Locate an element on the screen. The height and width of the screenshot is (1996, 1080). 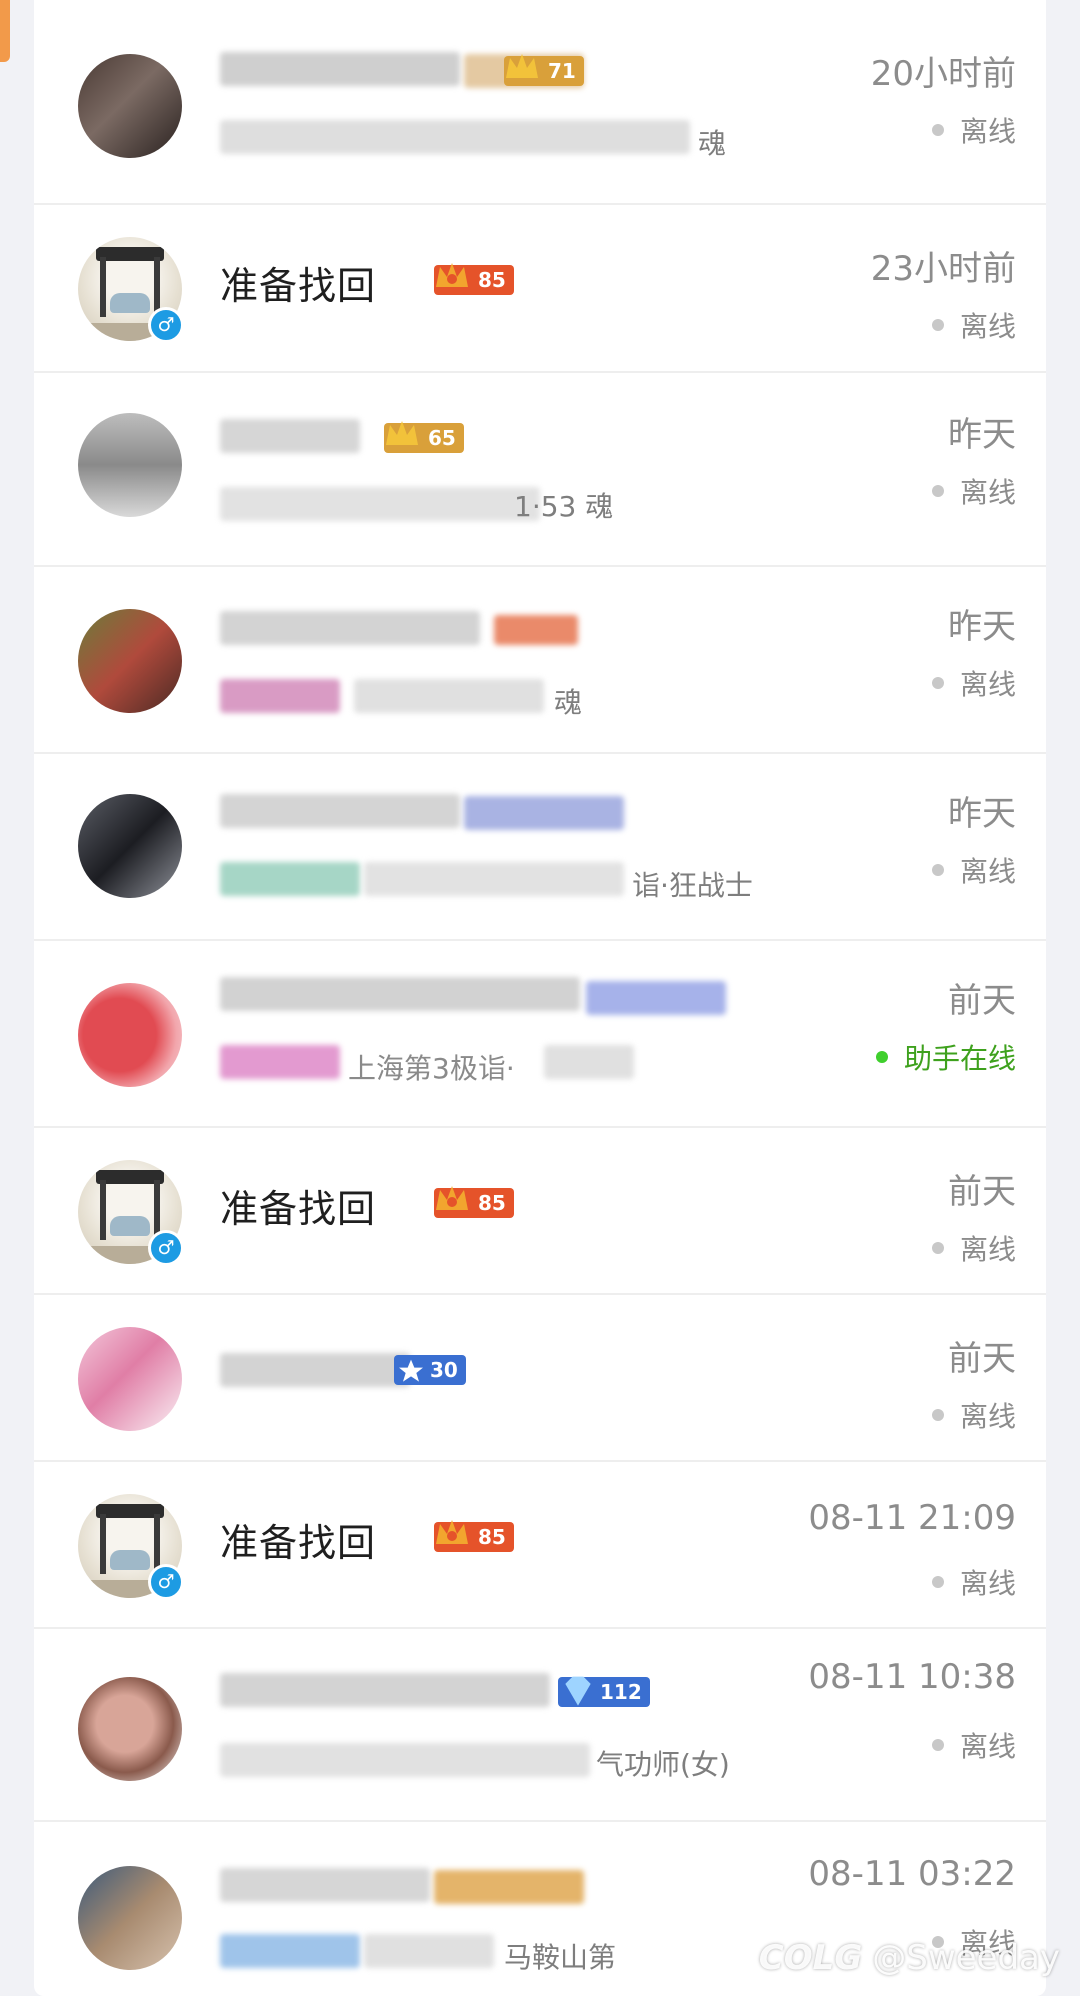
friend-row: 诣·狂战士 昨天 离线 is located at coordinates (540, 847).